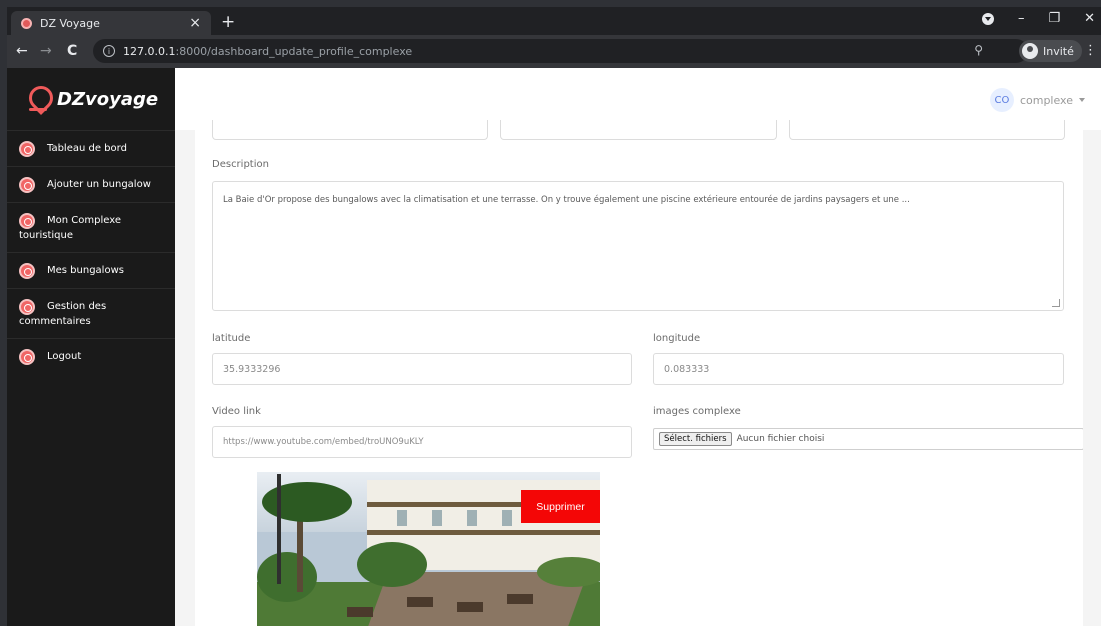 Image resolution: width=1101 pixels, height=626 pixels. What do you see at coordinates (91, 227) in the screenshot?
I see `sidebar-item-my-complex: Mon Complexe touristique` at bounding box center [91, 227].